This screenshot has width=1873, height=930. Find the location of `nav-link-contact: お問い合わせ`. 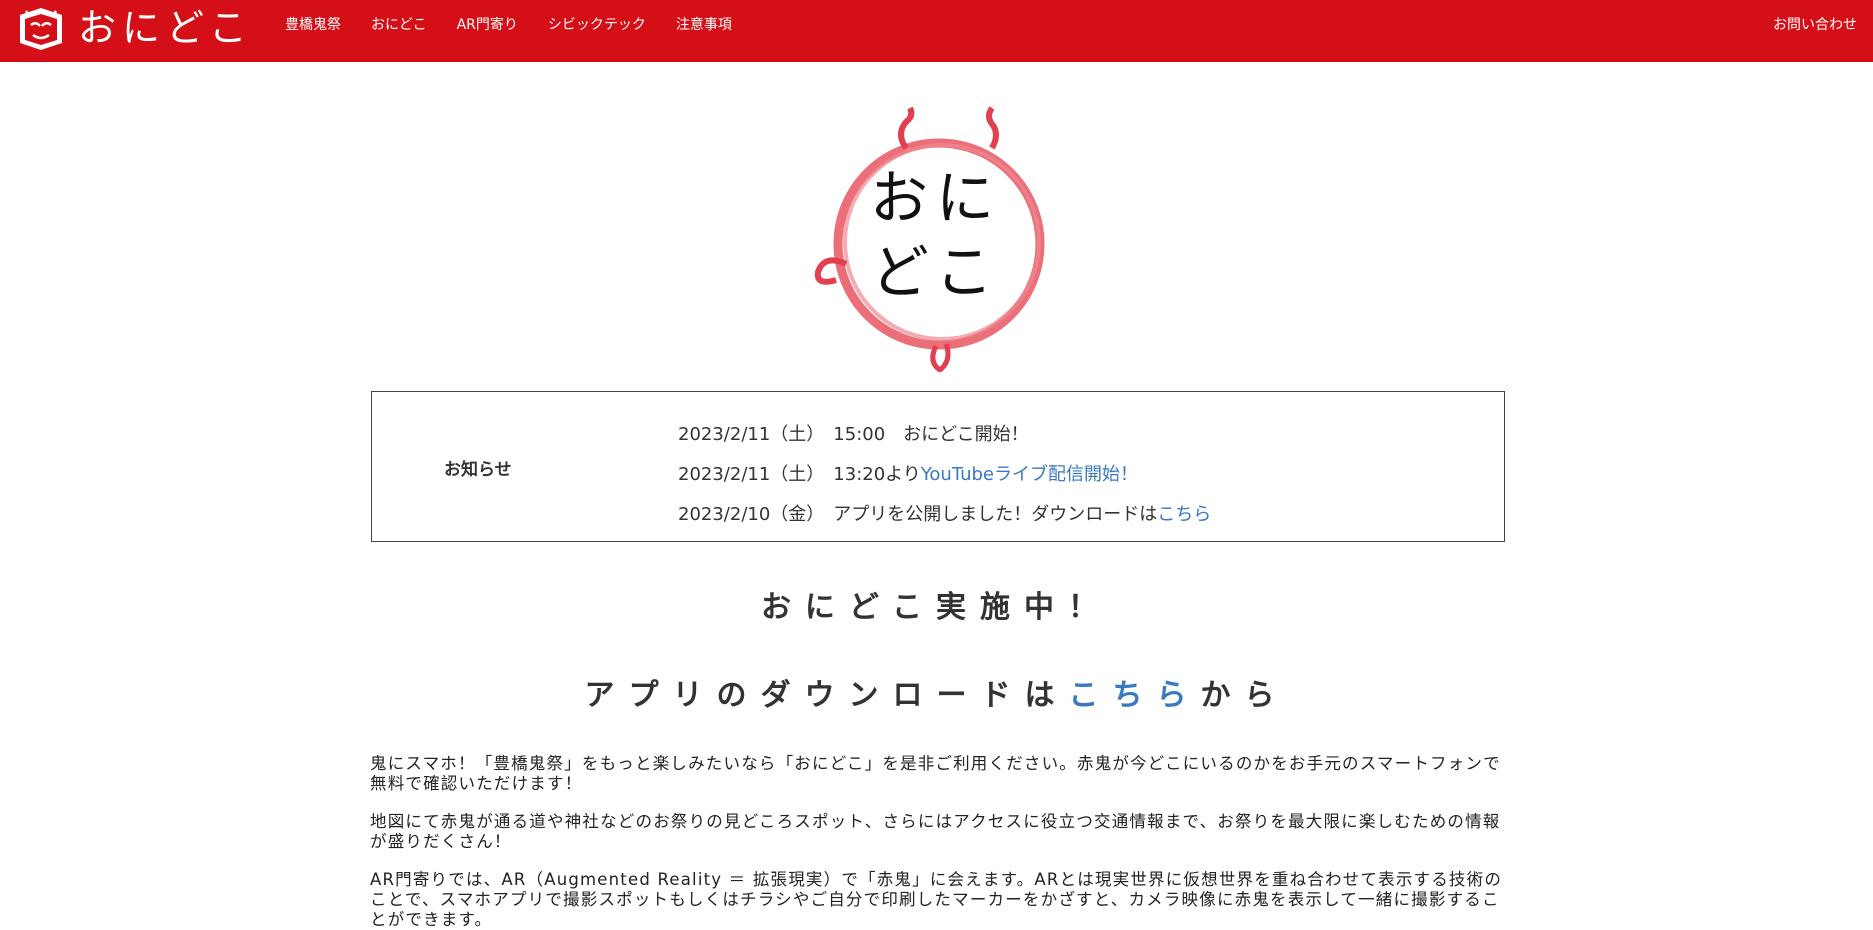

nav-link-contact: お問い合わせ is located at coordinates (1815, 24).